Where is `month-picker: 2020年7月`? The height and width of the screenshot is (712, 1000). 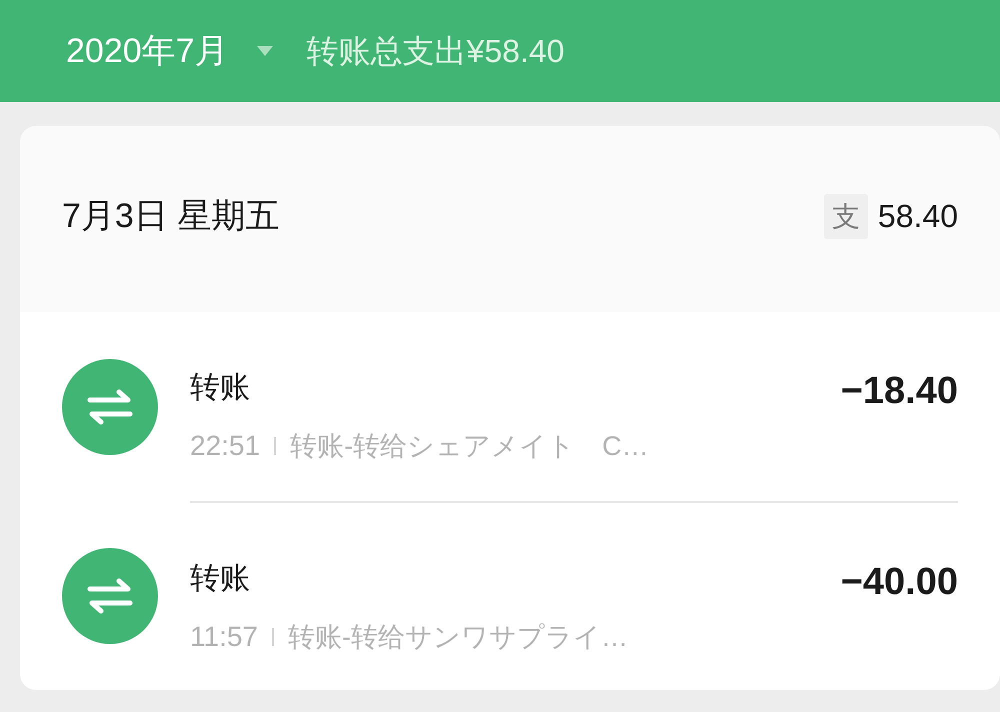
month-picker: 2020年7月 is located at coordinates (169, 51).